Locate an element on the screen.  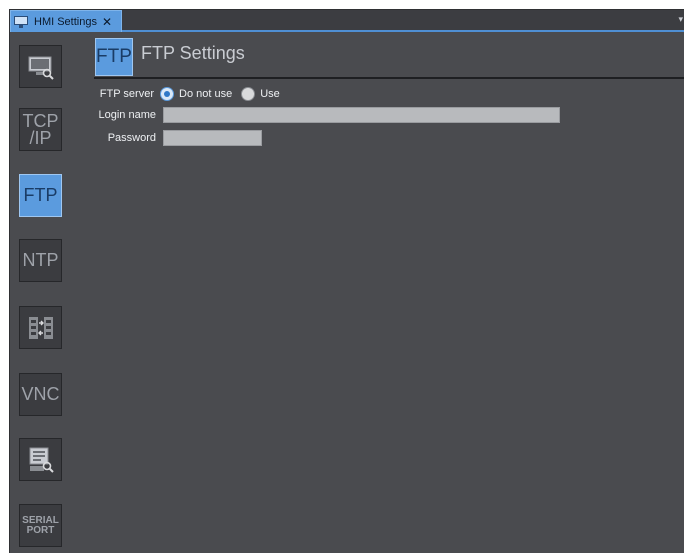
serial-port-label-line2: PORT is located at coordinates (40, 530).